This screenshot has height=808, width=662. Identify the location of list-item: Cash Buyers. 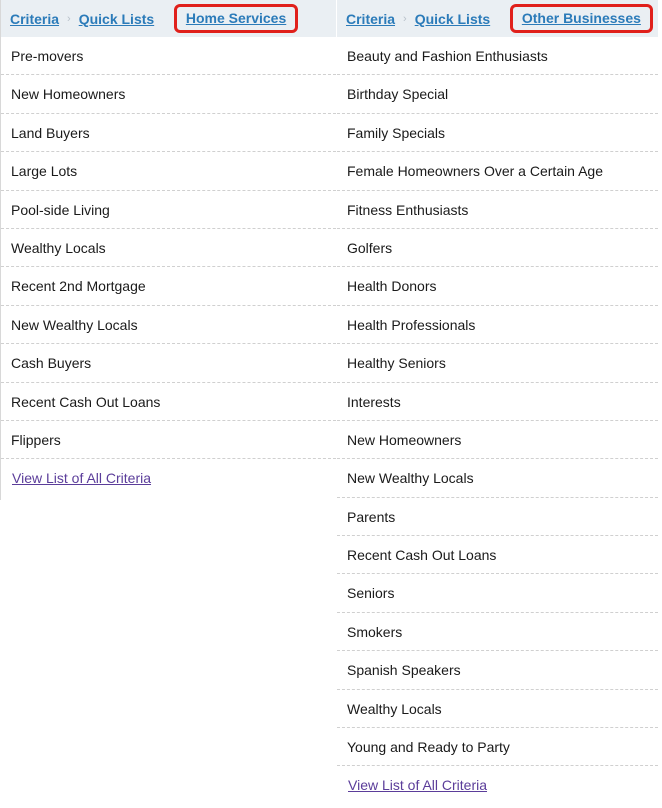
(168, 363).